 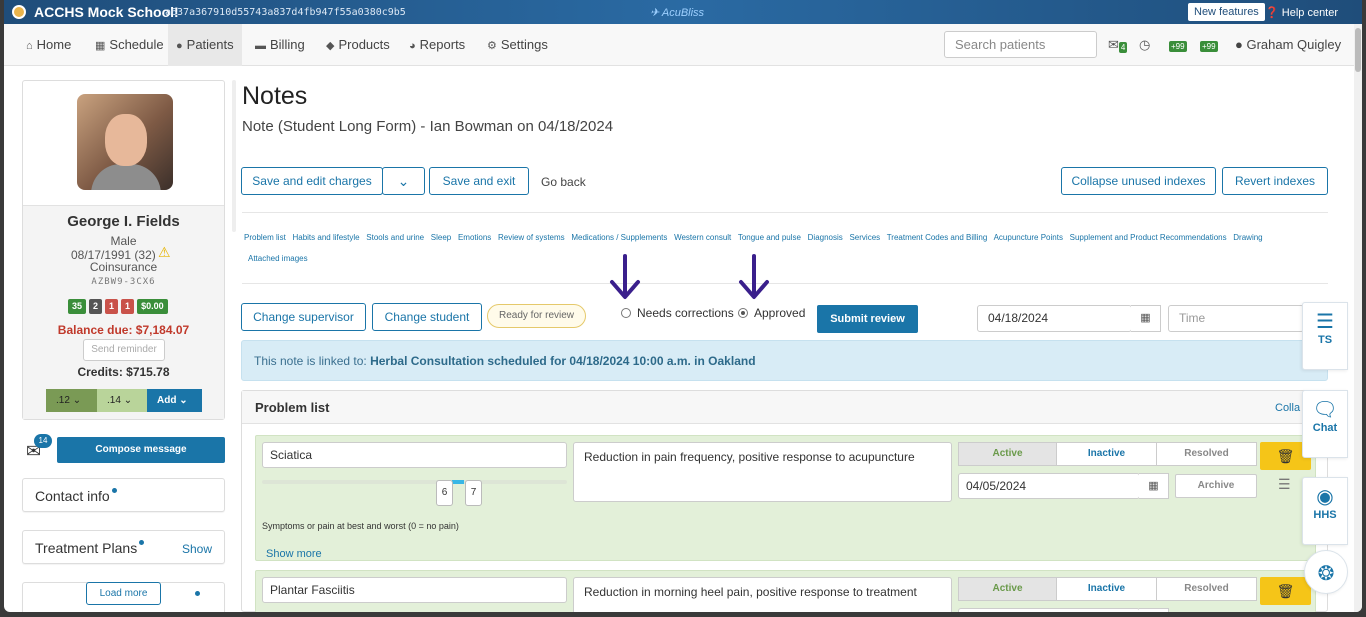 What do you see at coordinates (234, 156) in the screenshot?
I see `resize-handle` at bounding box center [234, 156].